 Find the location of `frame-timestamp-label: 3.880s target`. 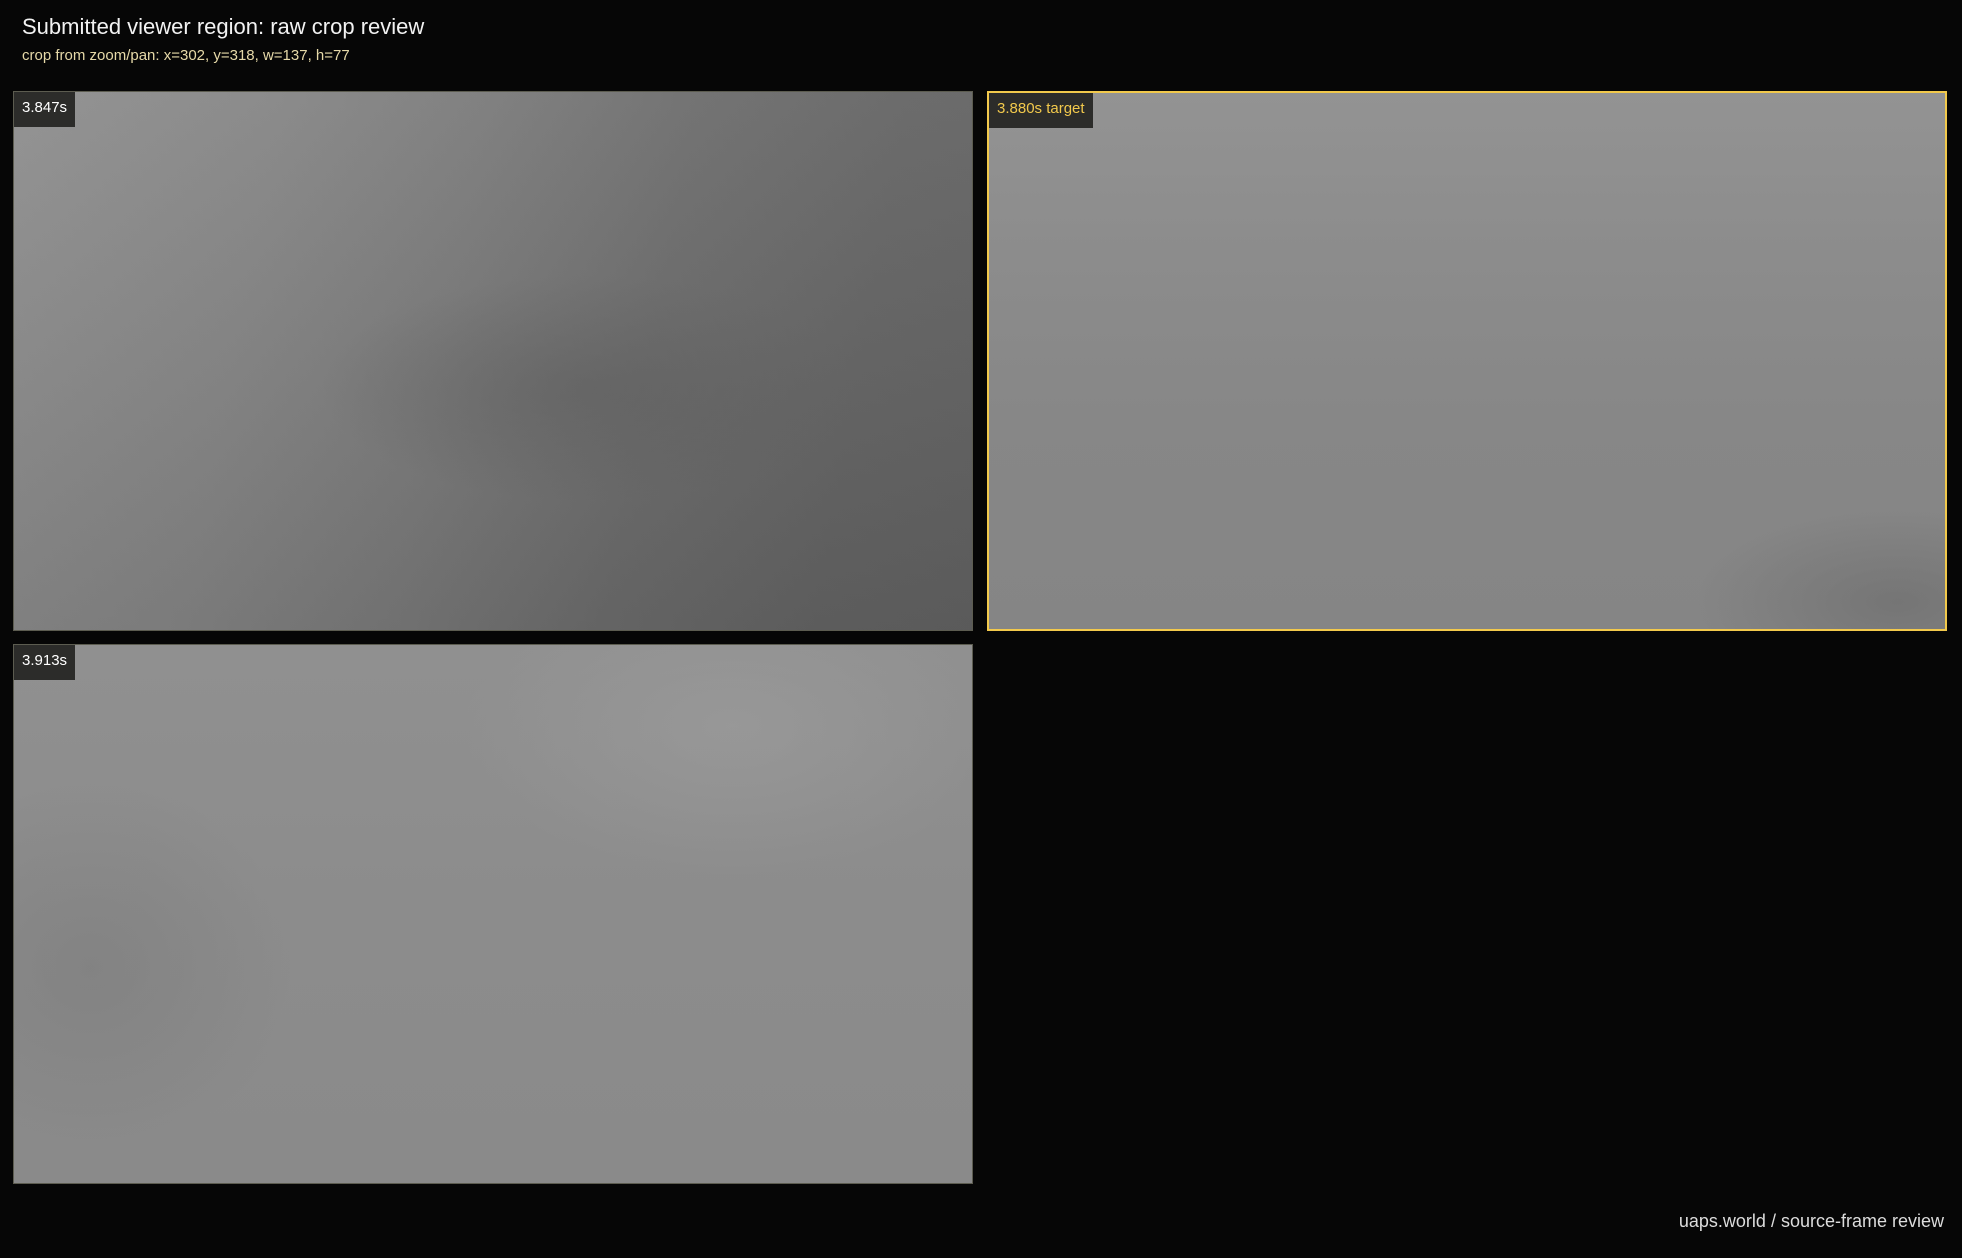

frame-timestamp-label: 3.880s target is located at coordinates (1041, 110).